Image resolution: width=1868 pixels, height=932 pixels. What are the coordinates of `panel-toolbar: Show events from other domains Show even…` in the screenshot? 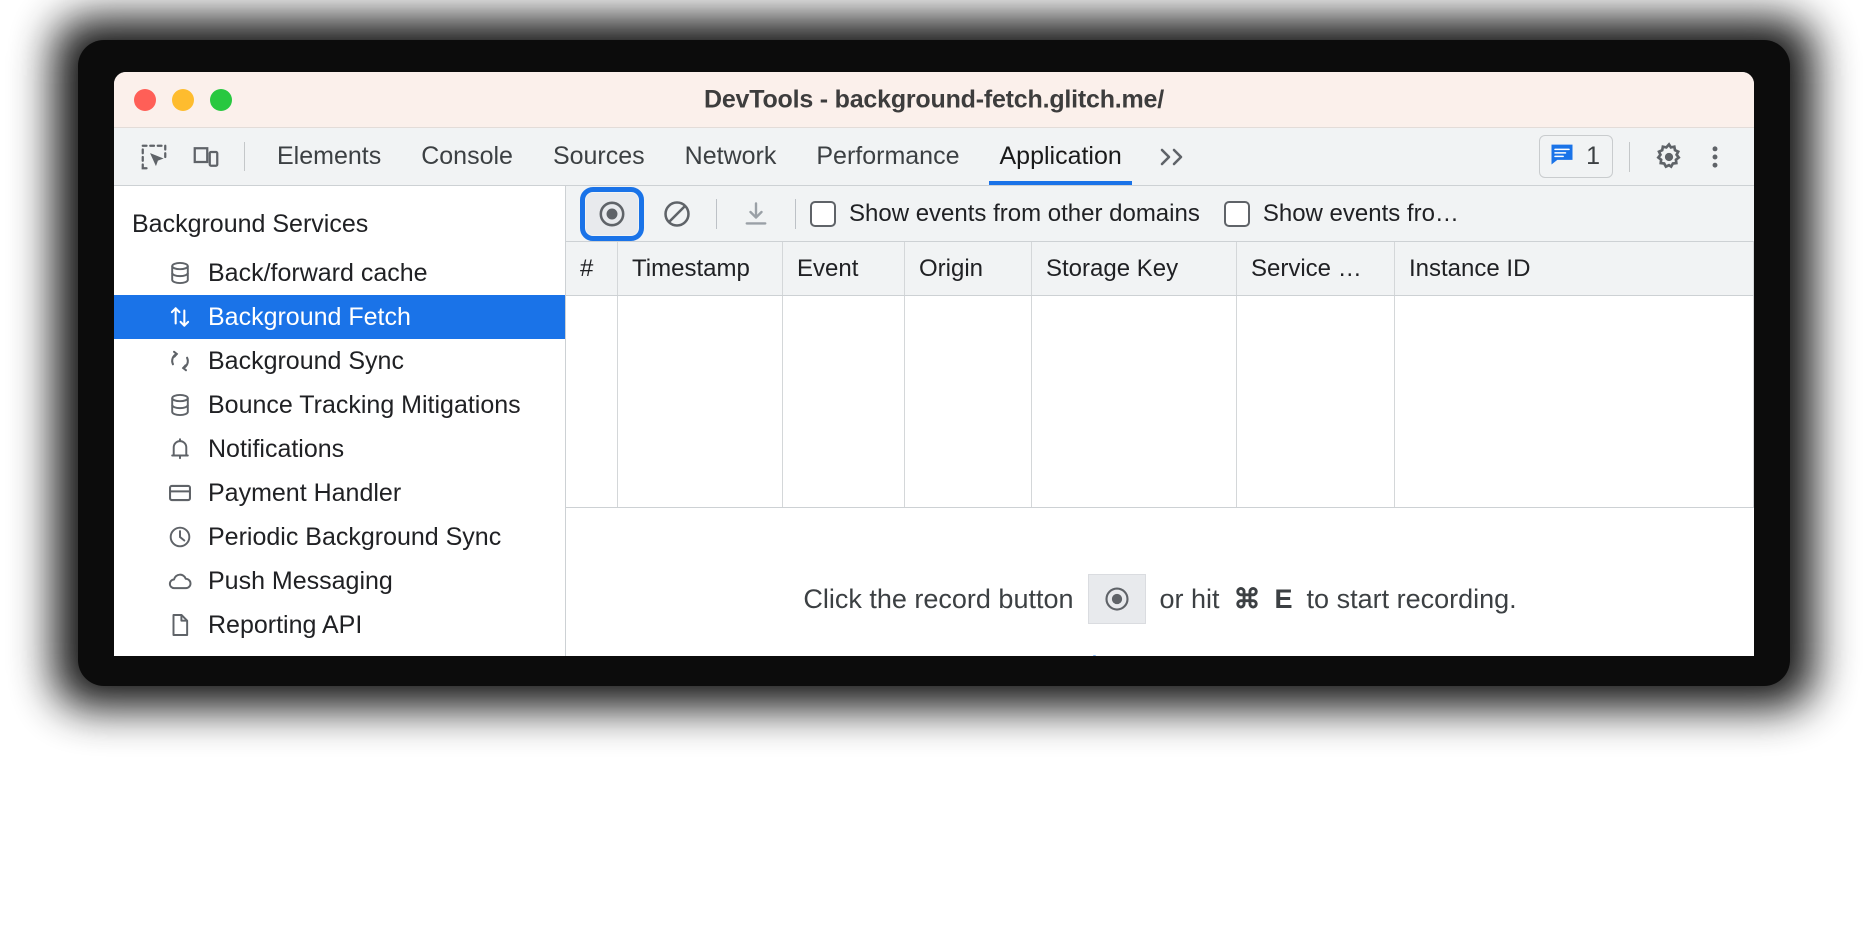 It's located at (1160, 214).